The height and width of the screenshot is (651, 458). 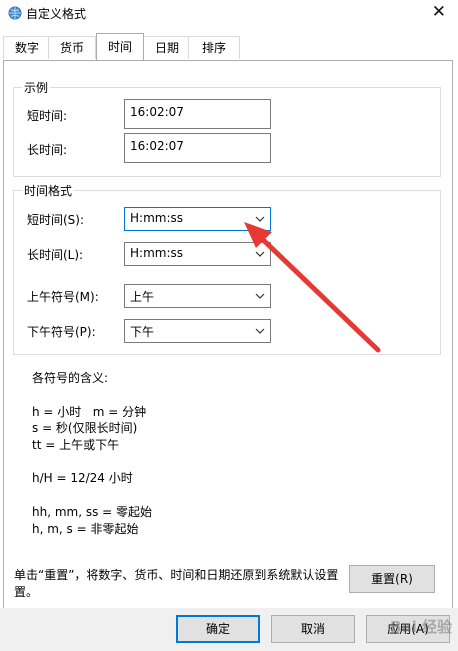 What do you see at coordinates (26, 592) in the screenshot?
I see `reset-note-line2: 置。` at bounding box center [26, 592].